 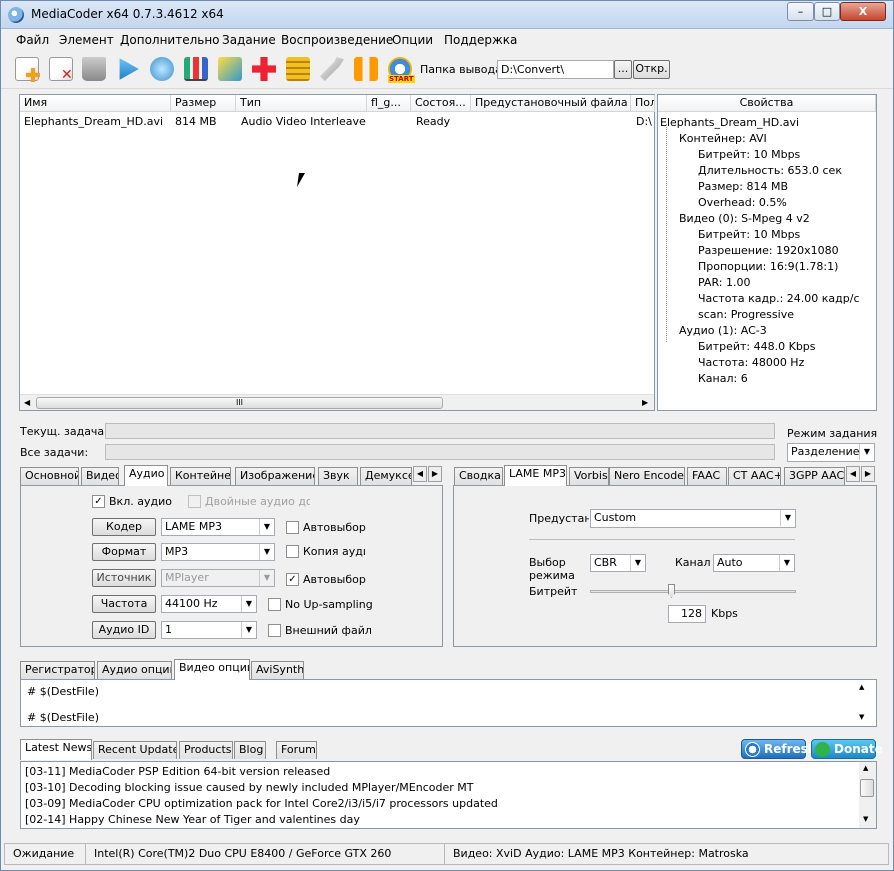 I want to click on scroll-left-icon: ◀, so click(x=27, y=402).